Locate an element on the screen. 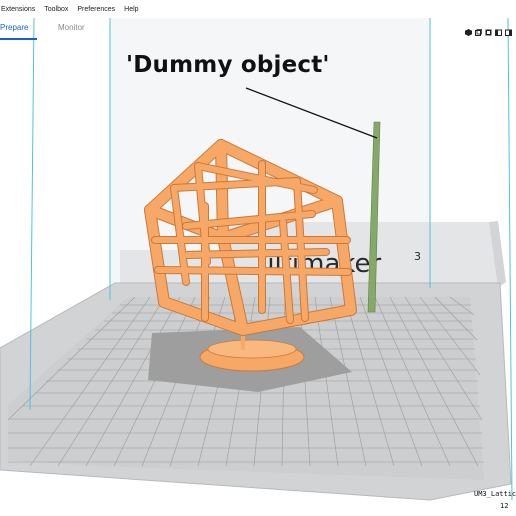 The width and height of the screenshot is (516, 516). front-view-icon is located at coordinates (478, 29).